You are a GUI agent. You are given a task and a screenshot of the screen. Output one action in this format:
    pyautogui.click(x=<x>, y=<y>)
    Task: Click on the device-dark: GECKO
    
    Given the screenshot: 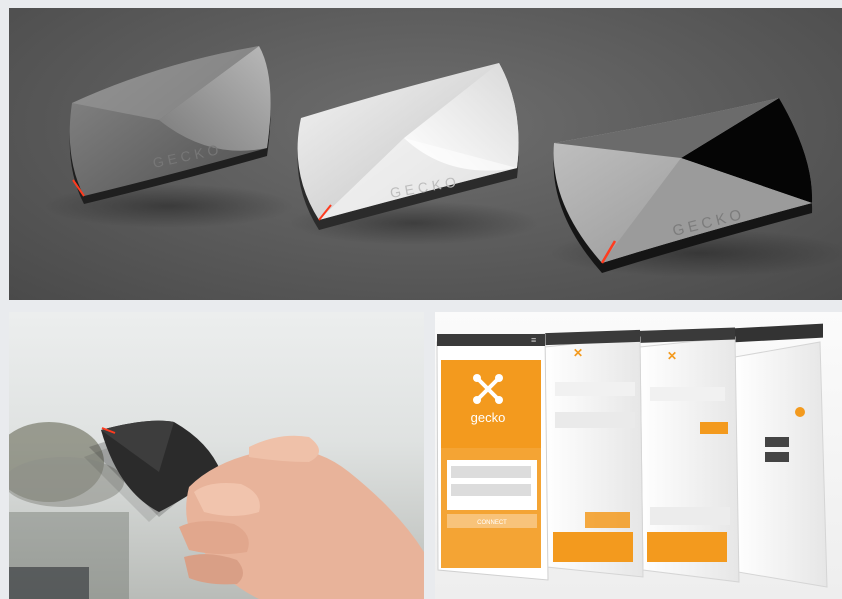 What is the action you would take?
    pyautogui.click(x=169, y=137)
    